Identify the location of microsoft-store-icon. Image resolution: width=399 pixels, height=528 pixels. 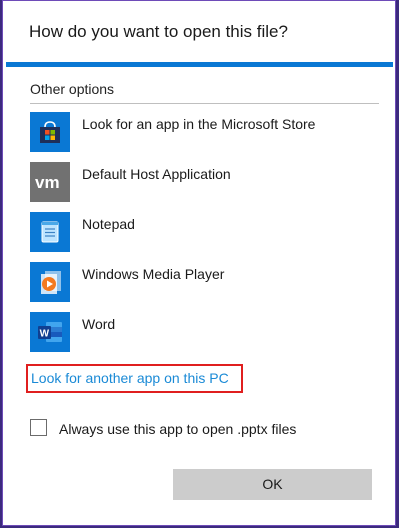
(50, 132).